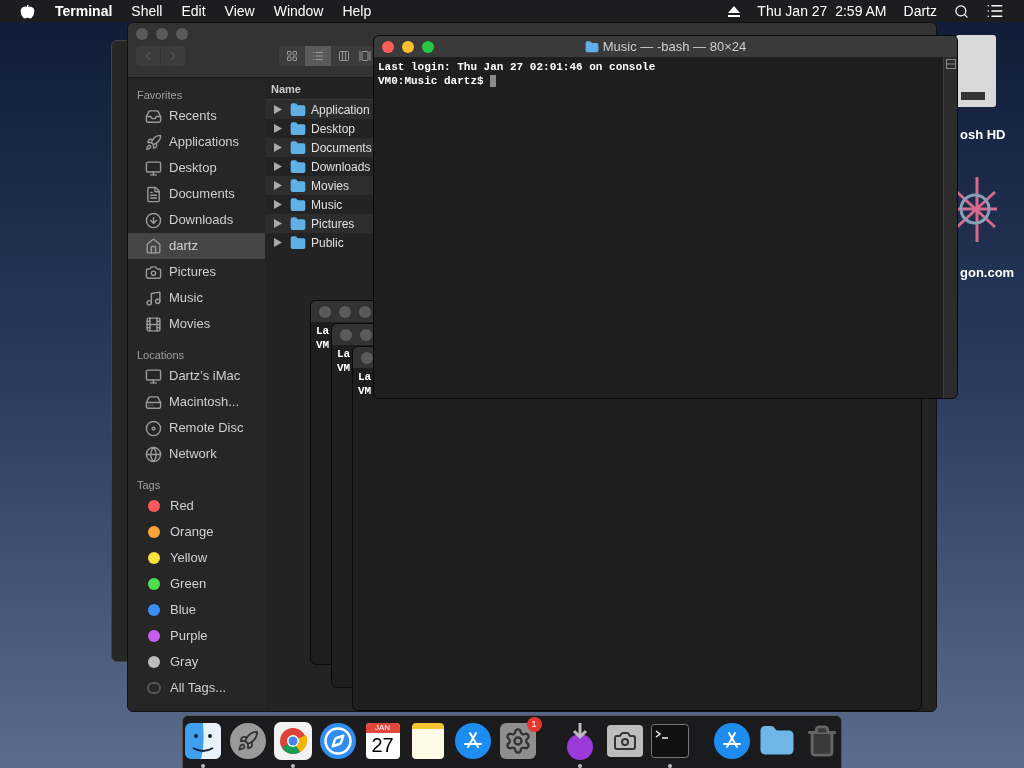 The width and height of the screenshot is (1024, 768). Describe the element at coordinates (196, 506) in the screenshot. I see `sidebar-item: Red` at that location.